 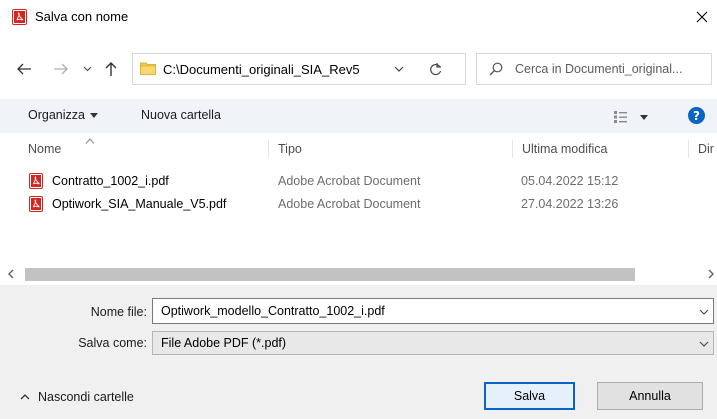 I want to click on hide-folders-toggle: Nascondi cartelle, so click(x=77, y=397).